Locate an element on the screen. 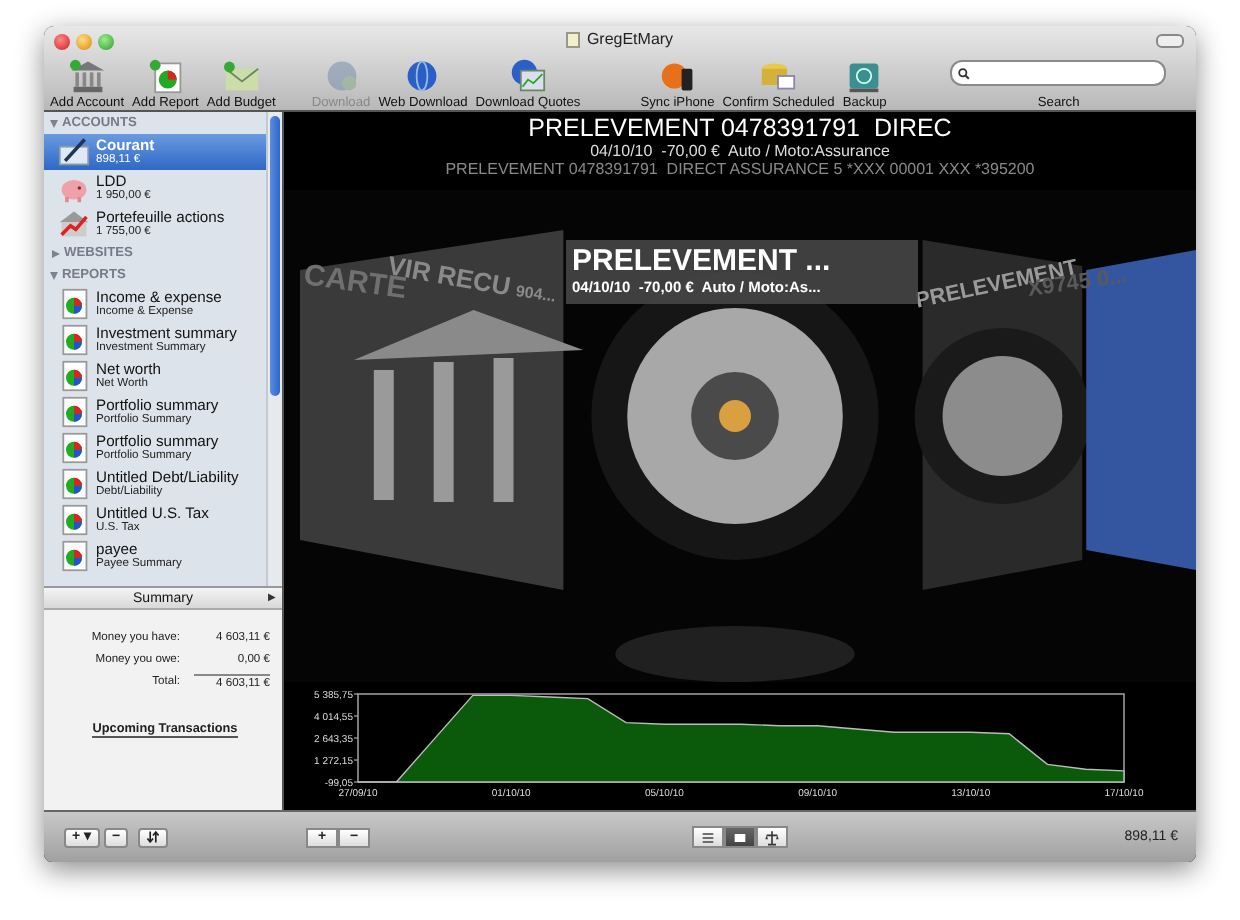  transaction-title: PRELEVEMENT 0478391791 DIREC is located at coordinates (740, 129).